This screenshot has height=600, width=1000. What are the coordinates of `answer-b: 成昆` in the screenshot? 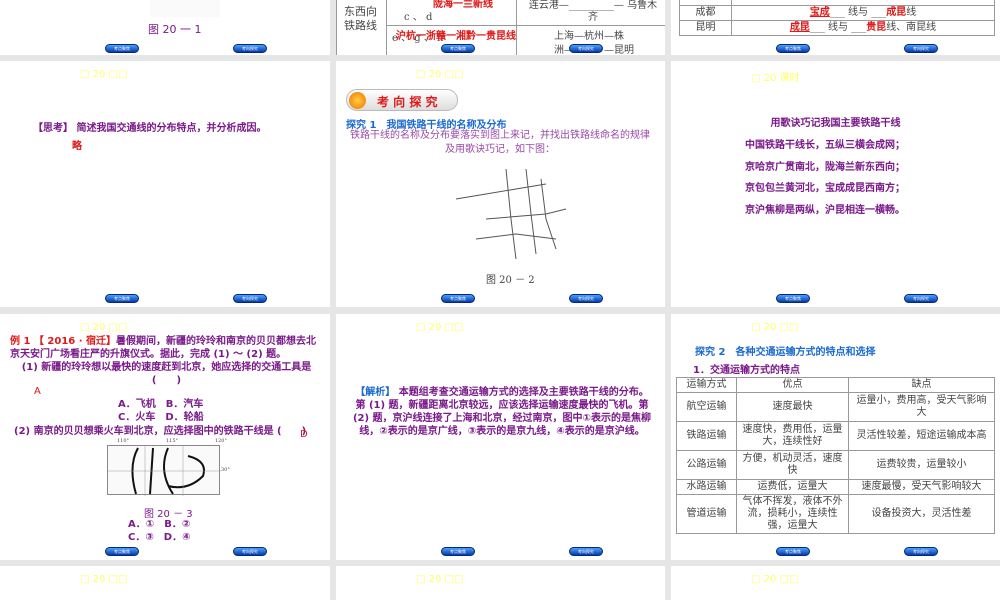 It's located at (896, 12).